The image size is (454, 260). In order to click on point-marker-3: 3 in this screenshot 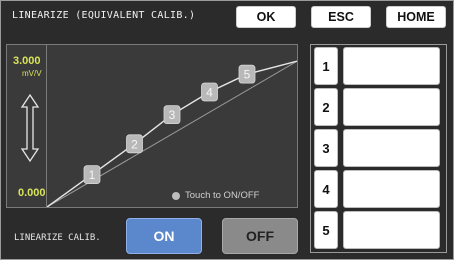, I will do `click(172, 115)`.